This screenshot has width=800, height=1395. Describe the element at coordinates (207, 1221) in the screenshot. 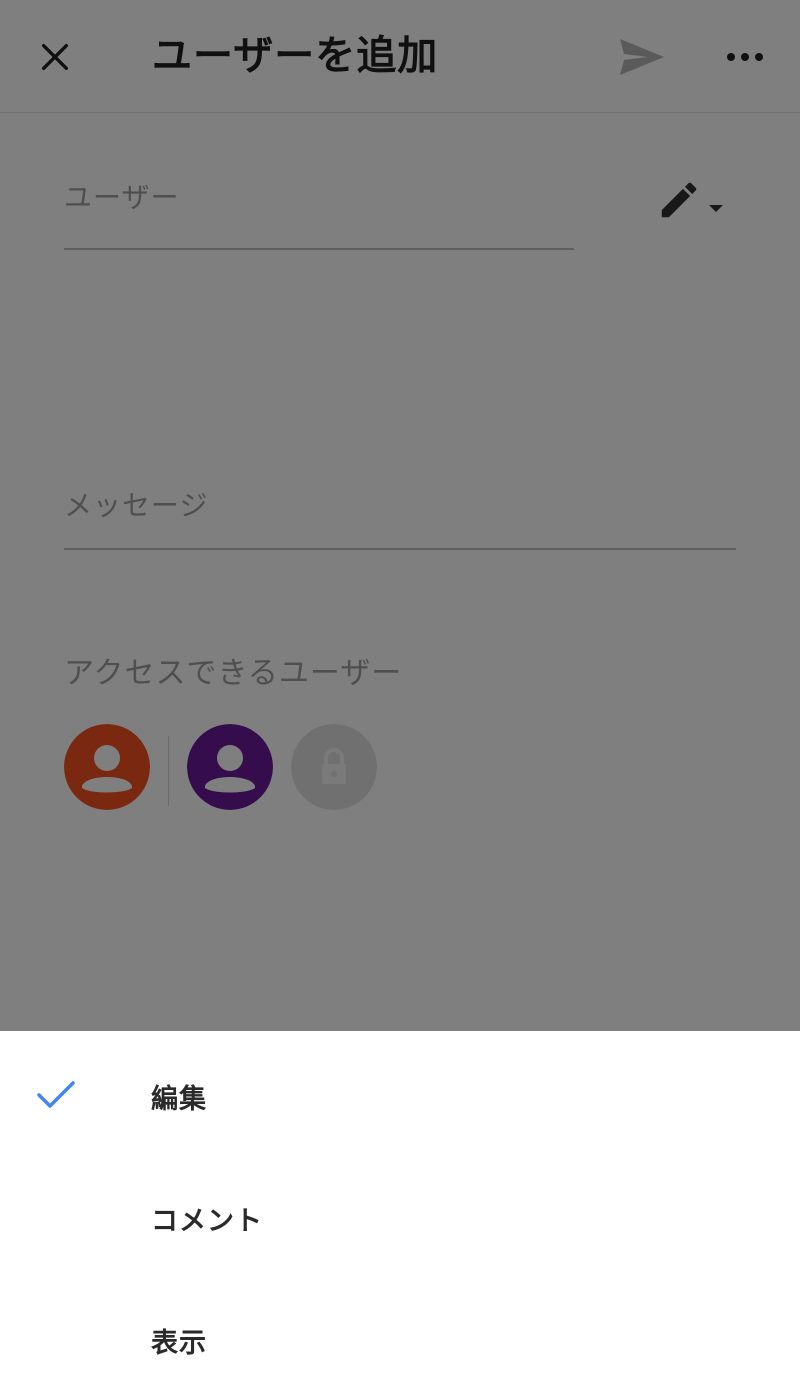

I see `menu-item-label: コメント` at that location.